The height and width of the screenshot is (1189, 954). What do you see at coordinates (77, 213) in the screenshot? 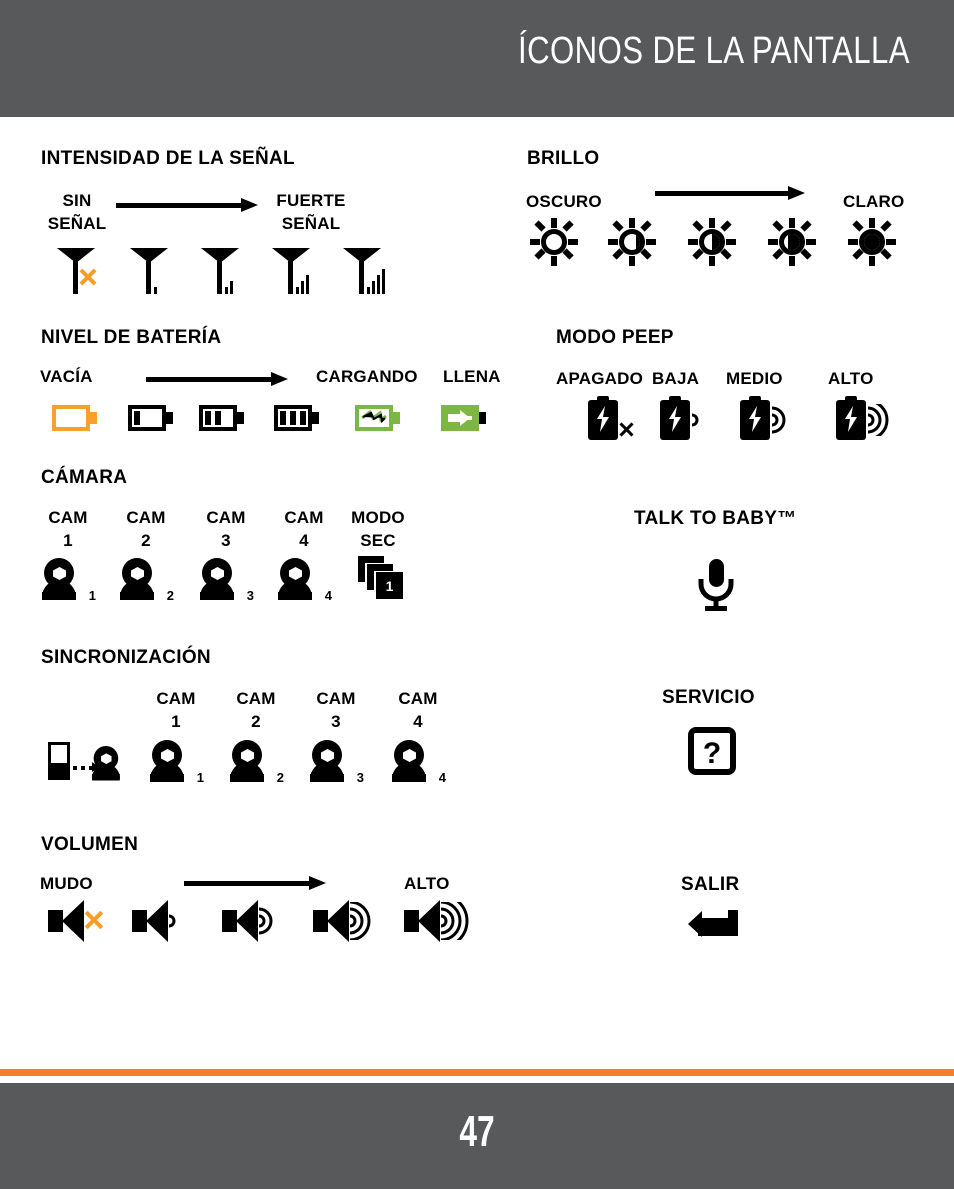
I see `signal-left-label: SIN SEÑAL` at bounding box center [77, 213].